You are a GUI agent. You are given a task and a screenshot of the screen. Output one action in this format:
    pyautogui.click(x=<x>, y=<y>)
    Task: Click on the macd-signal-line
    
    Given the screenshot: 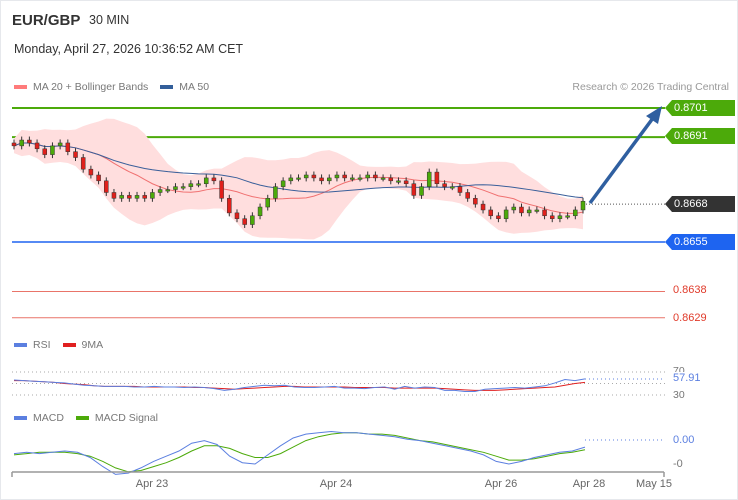 What is the action you would take?
    pyautogui.click(x=299, y=452)
    